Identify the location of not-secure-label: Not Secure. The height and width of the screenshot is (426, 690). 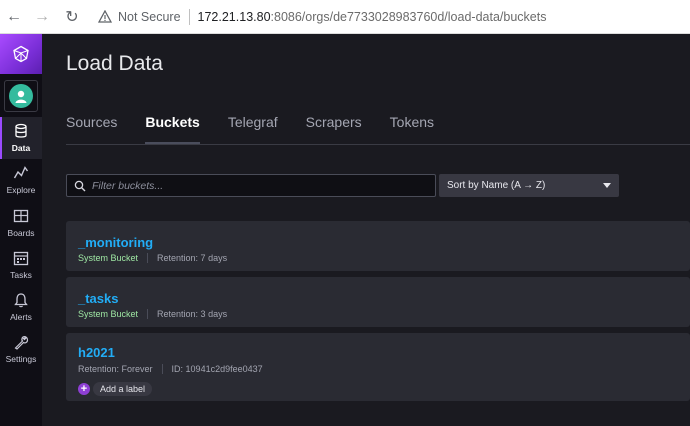
(149, 16).